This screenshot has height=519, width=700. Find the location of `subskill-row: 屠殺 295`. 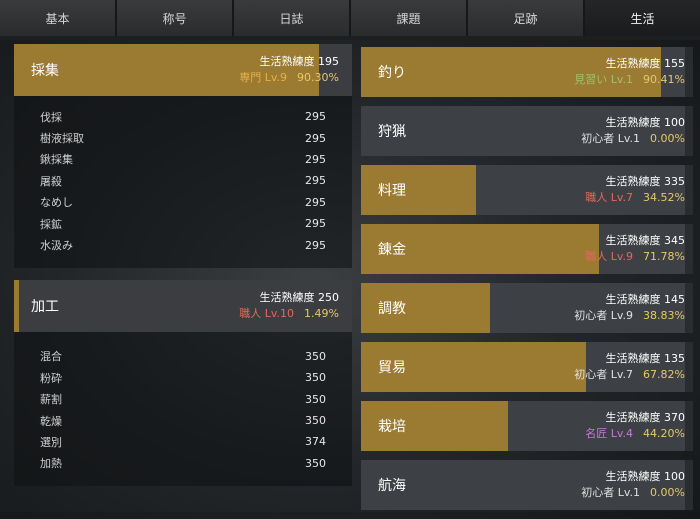

subskill-row: 屠殺 295 is located at coordinates (183, 180).